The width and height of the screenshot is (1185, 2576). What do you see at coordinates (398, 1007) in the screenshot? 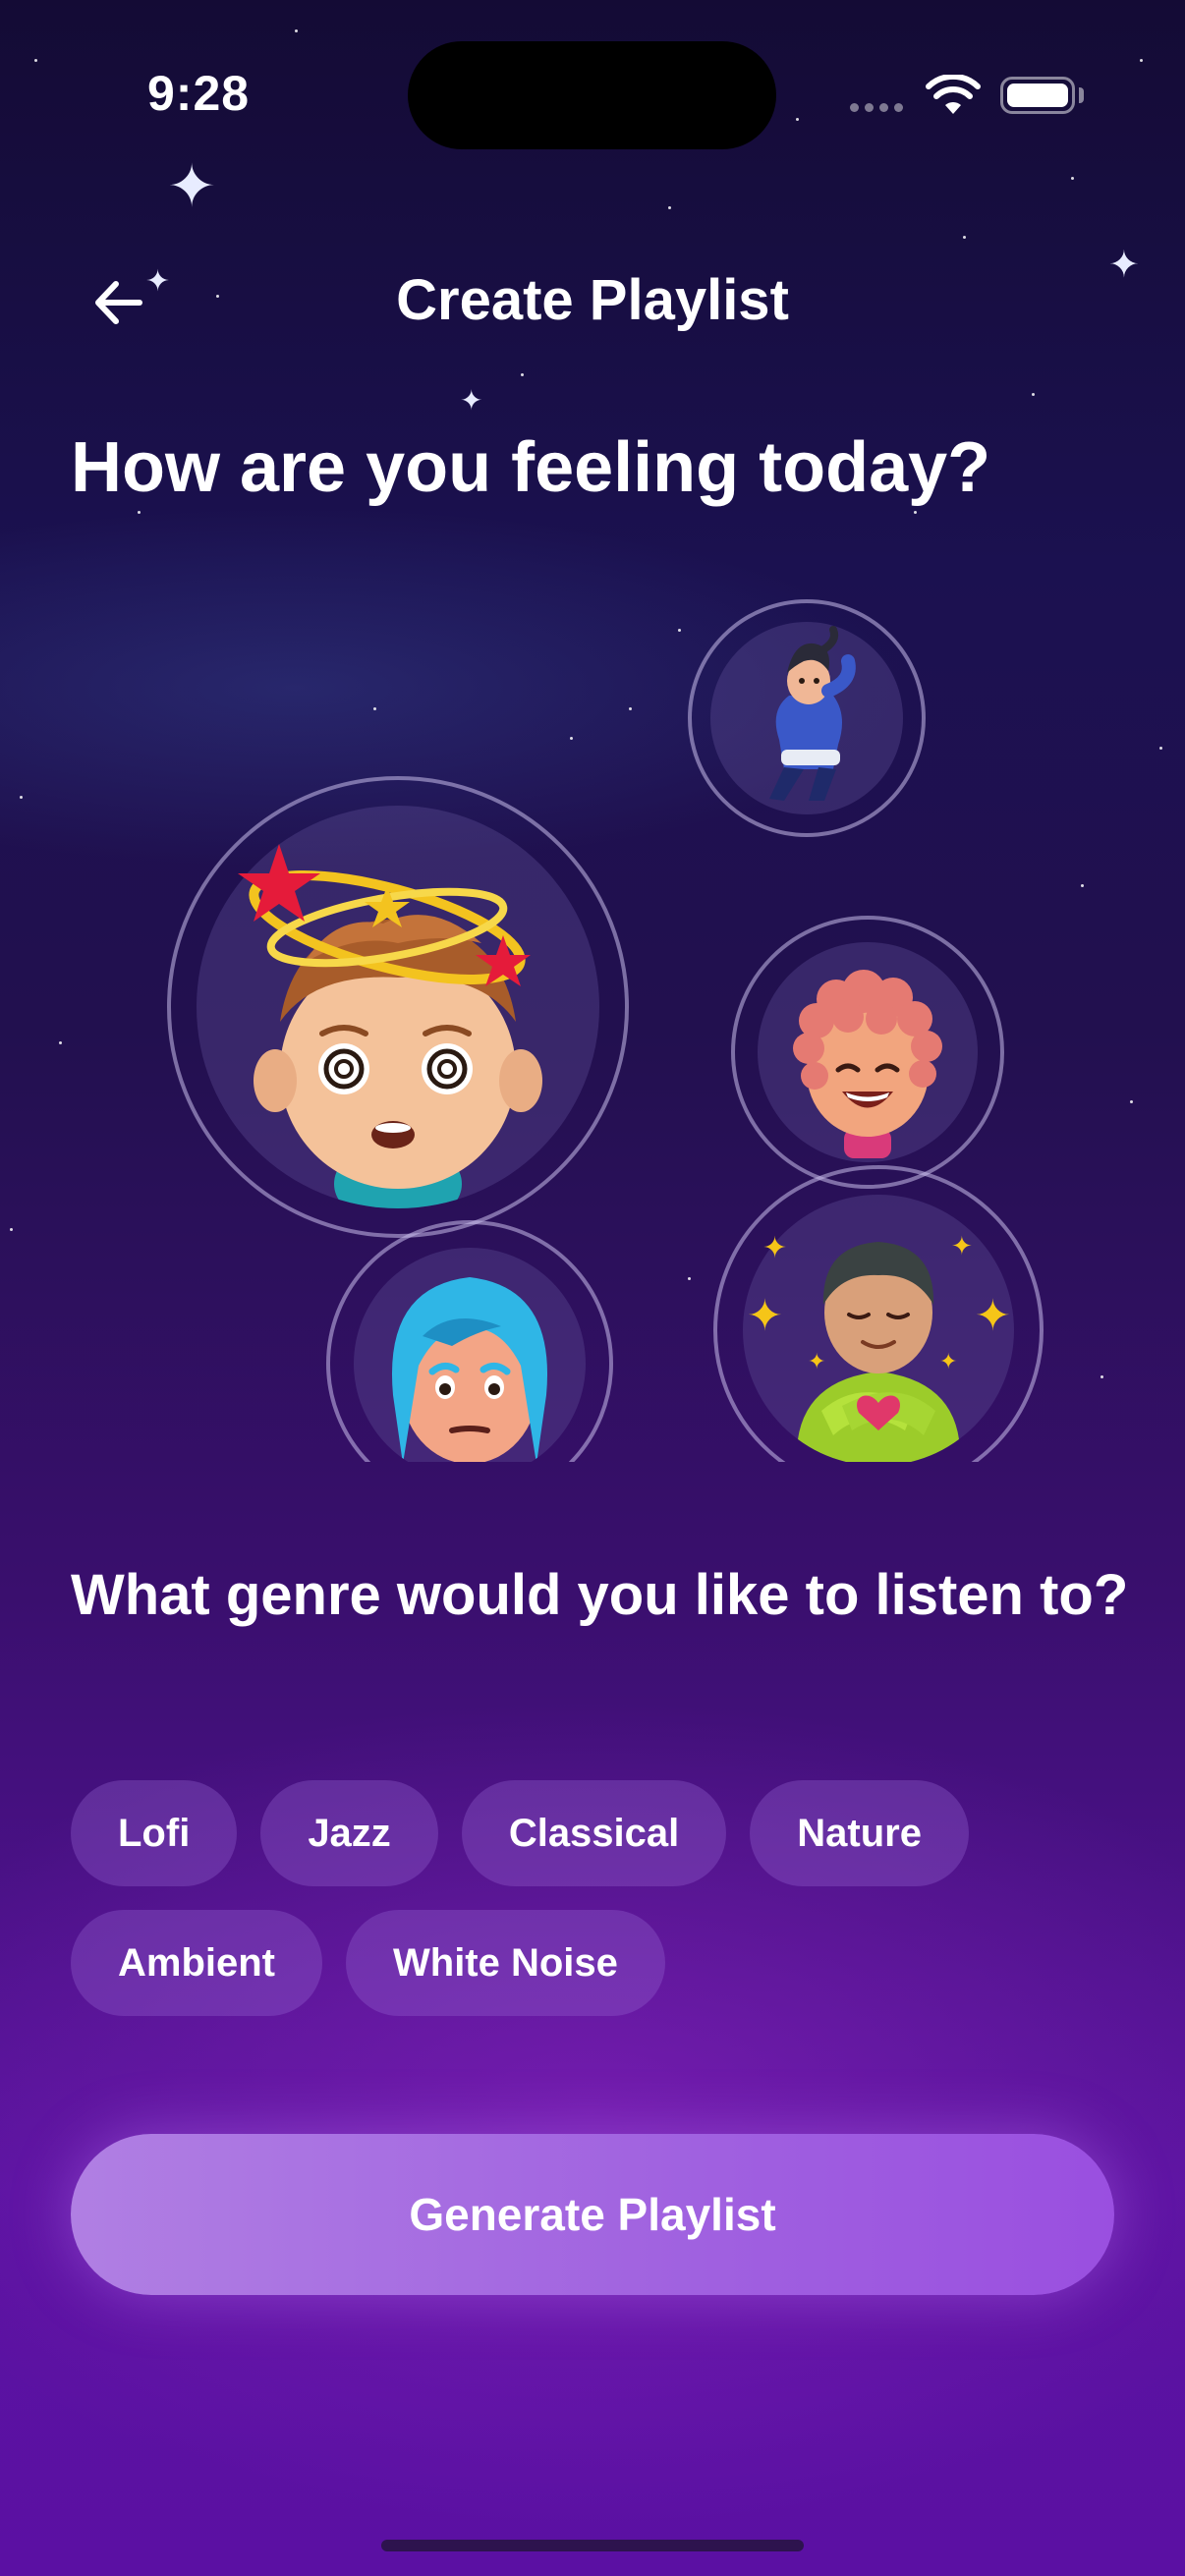
I see `mood-bubble-dizzy` at bounding box center [398, 1007].